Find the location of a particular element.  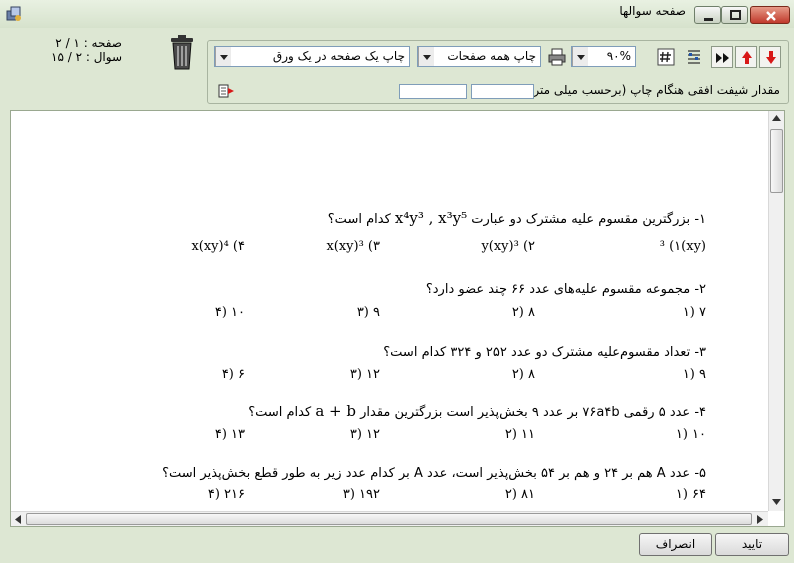

page-arrow-icon is located at coordinates (227, 91).